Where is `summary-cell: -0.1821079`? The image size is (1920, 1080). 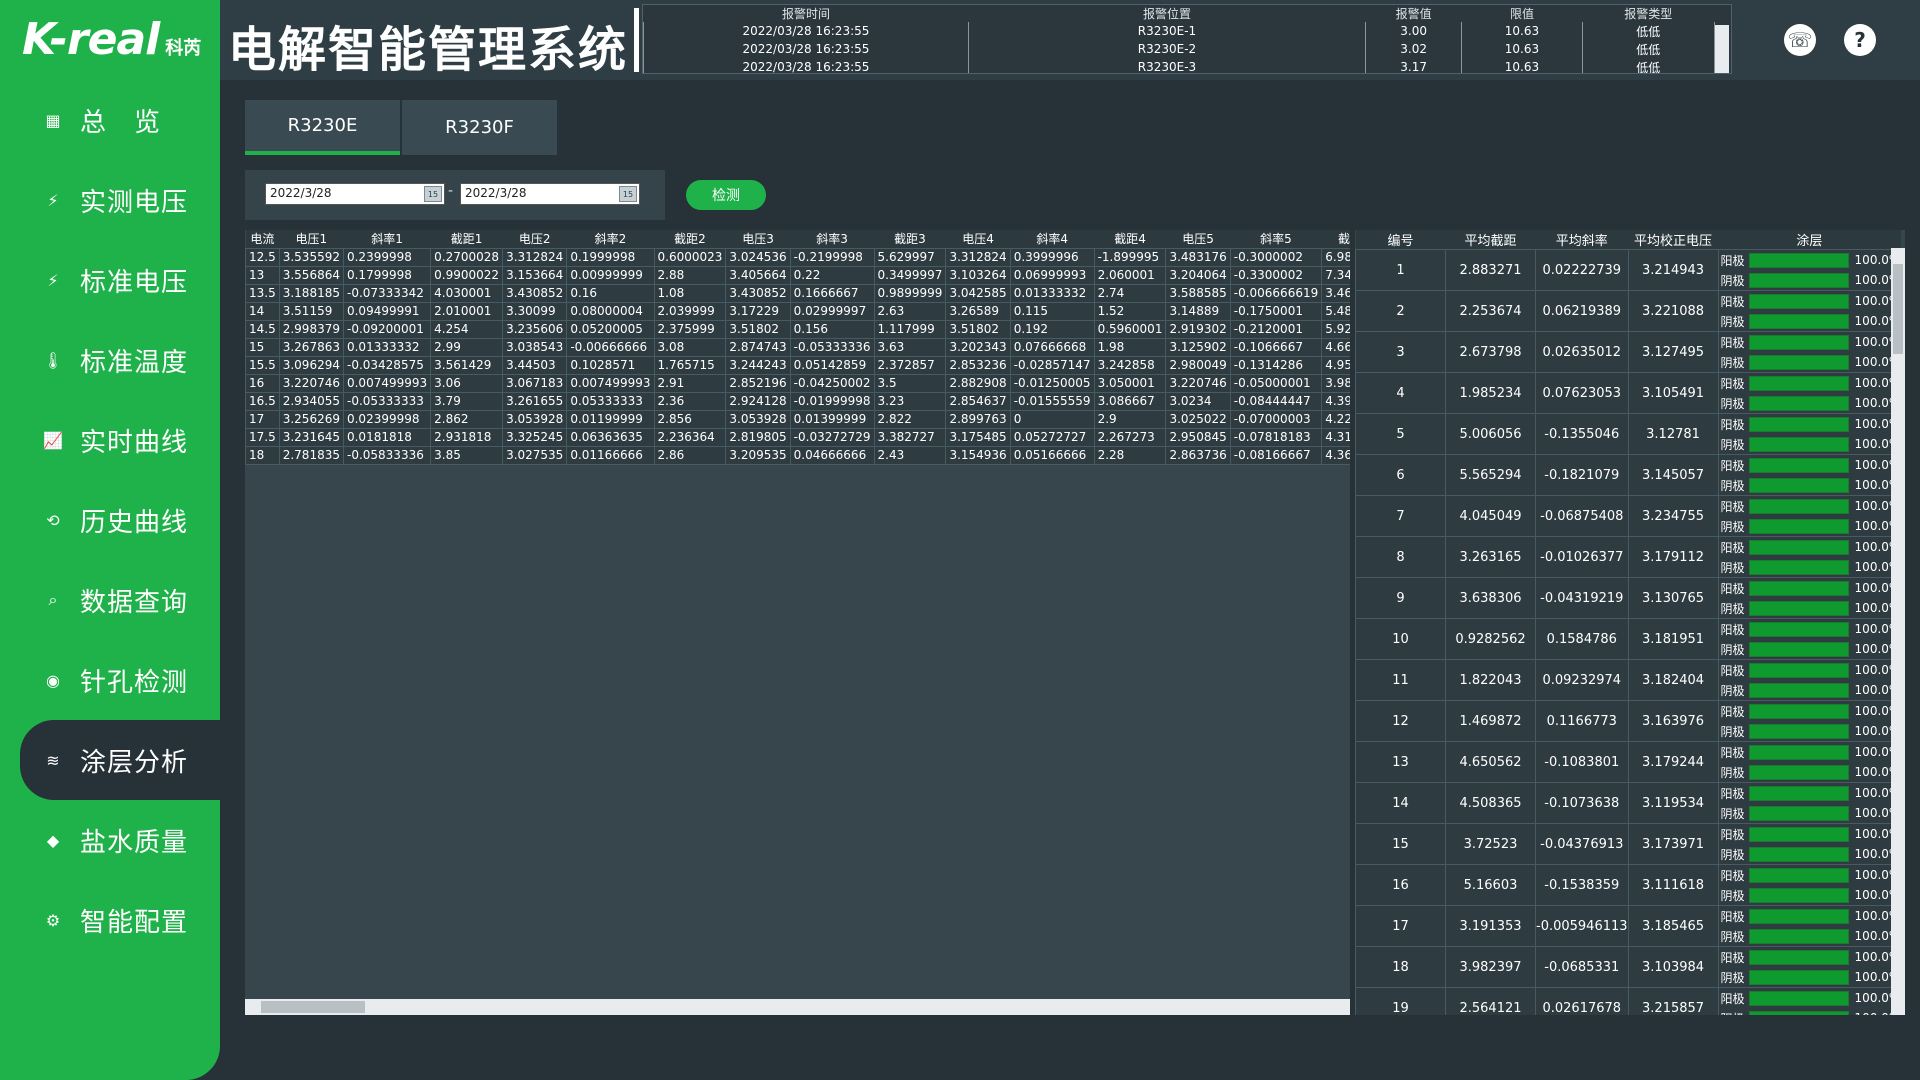
summary-cell: -0.1821079 is located at coordinates (1582, 475).